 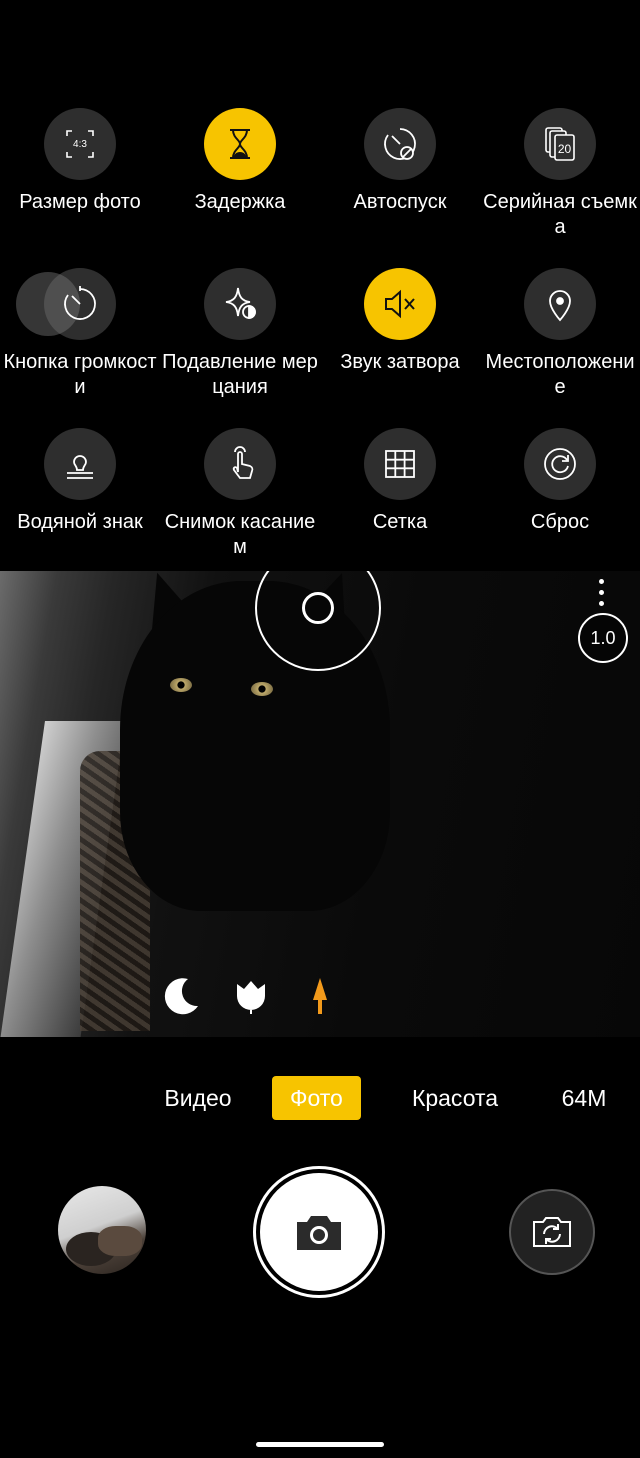 I want to click on mode-64m: 64M, so click(x=584, y=1098).